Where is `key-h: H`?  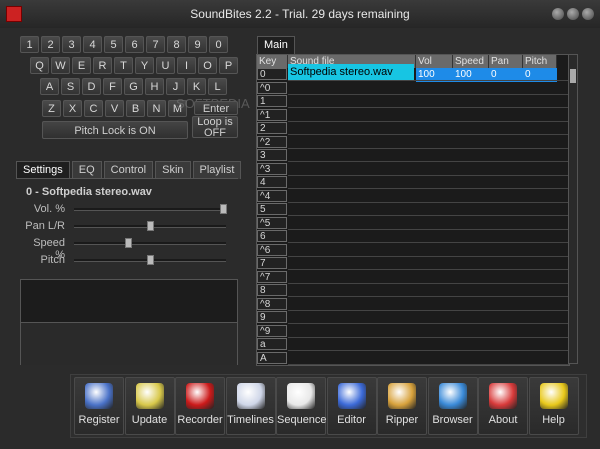
key-h: H is located at coordinates (154, 86).